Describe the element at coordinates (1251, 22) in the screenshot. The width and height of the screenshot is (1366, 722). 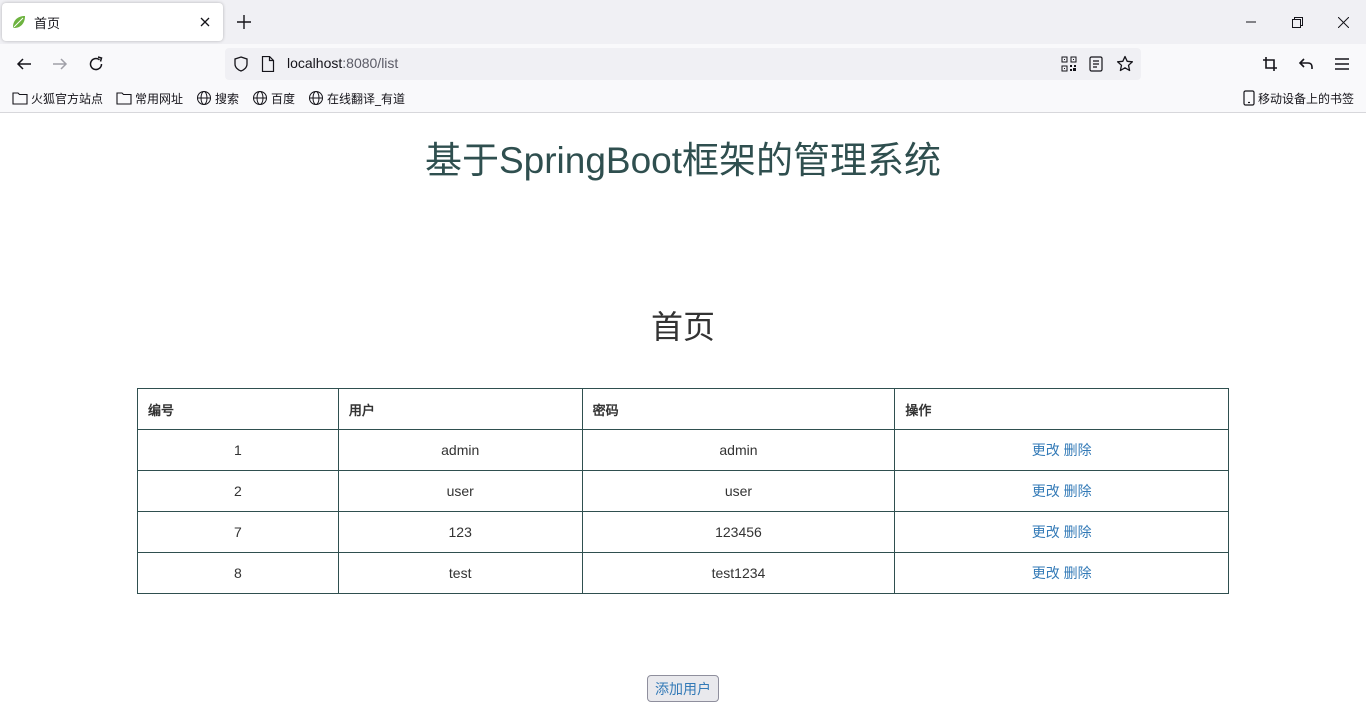
I see `minimize-icon` at that location.